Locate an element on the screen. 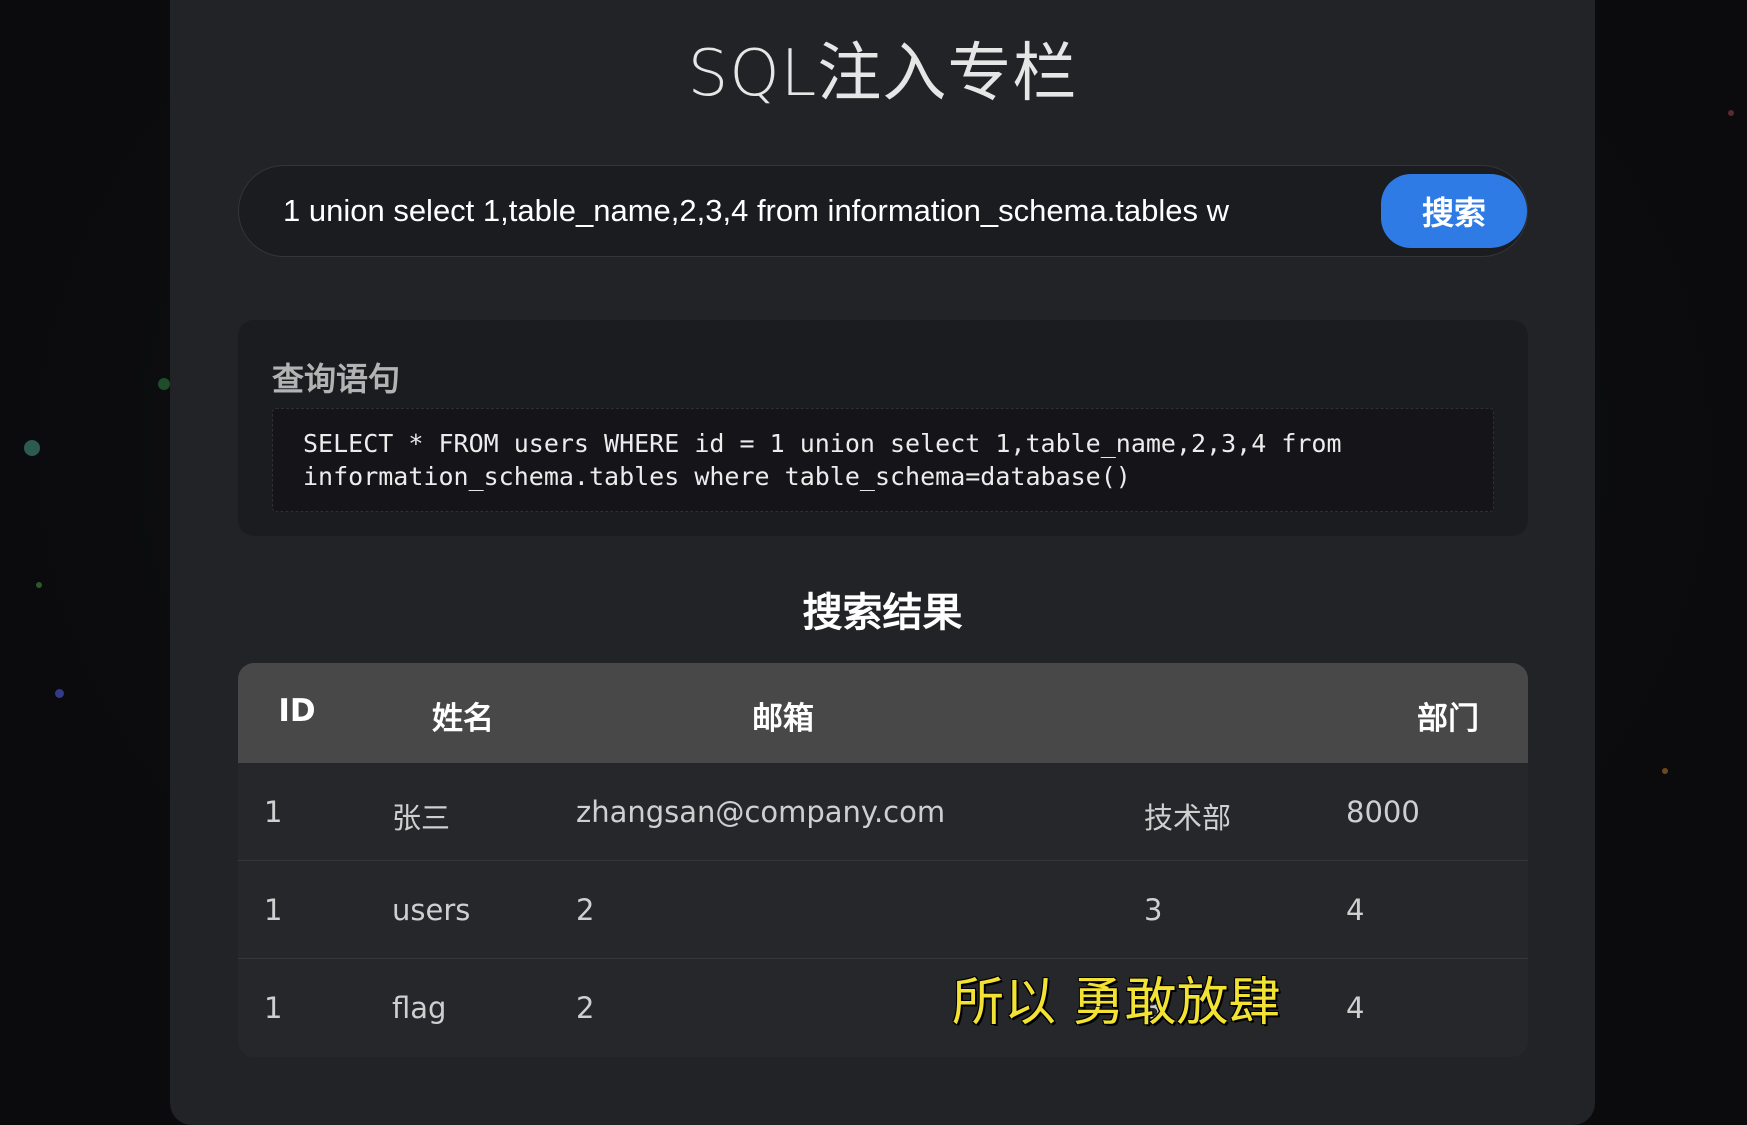  search-input is located at coordinates (803, 211).